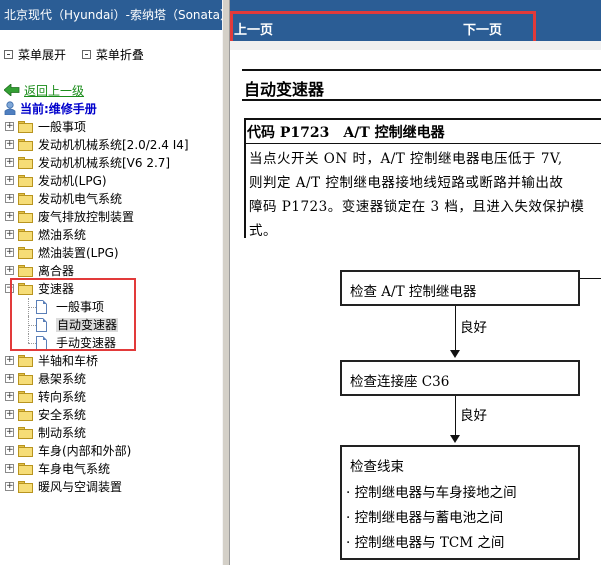 The image size is (601, 565). What do you see at coordinates (417, 207) in the screenshot?
I see `paragraph-line: 障码 P1723。变速器锁定在 3 档，且进入失效保护模` at bounding box center [417, 207].